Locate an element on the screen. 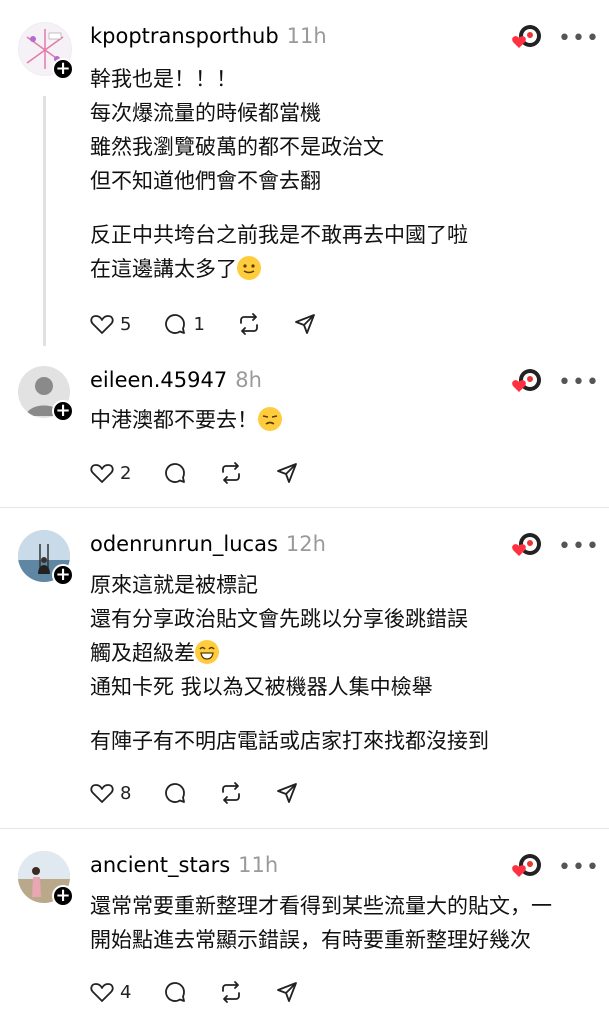 This screenshot has width=609, height=1024. like-button: 5 is located at coordinates (110, 324).